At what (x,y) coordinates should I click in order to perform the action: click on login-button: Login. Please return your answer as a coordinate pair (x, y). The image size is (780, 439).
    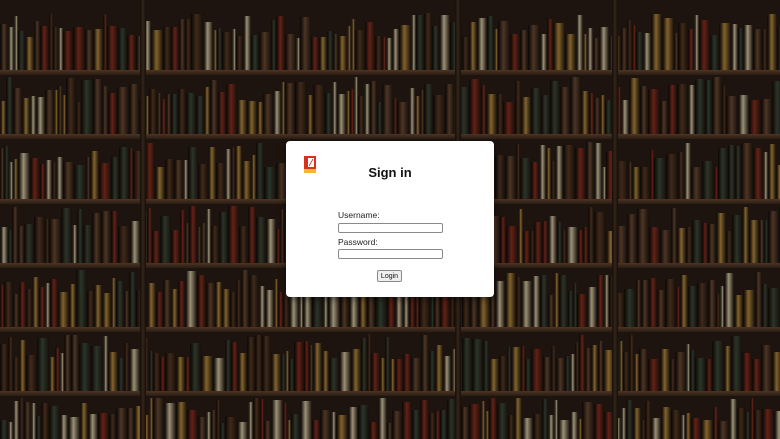
    Looking at the image, I should click on (389, 276).